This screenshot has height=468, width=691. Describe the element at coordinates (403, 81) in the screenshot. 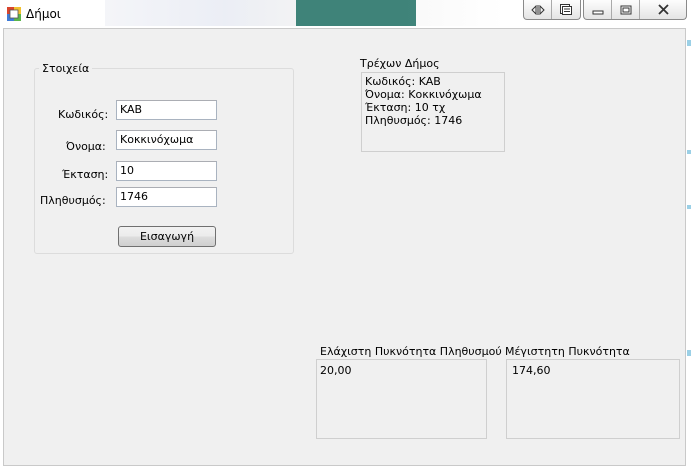

I see `current-code-line: Κωδικός: KAB` at that location.